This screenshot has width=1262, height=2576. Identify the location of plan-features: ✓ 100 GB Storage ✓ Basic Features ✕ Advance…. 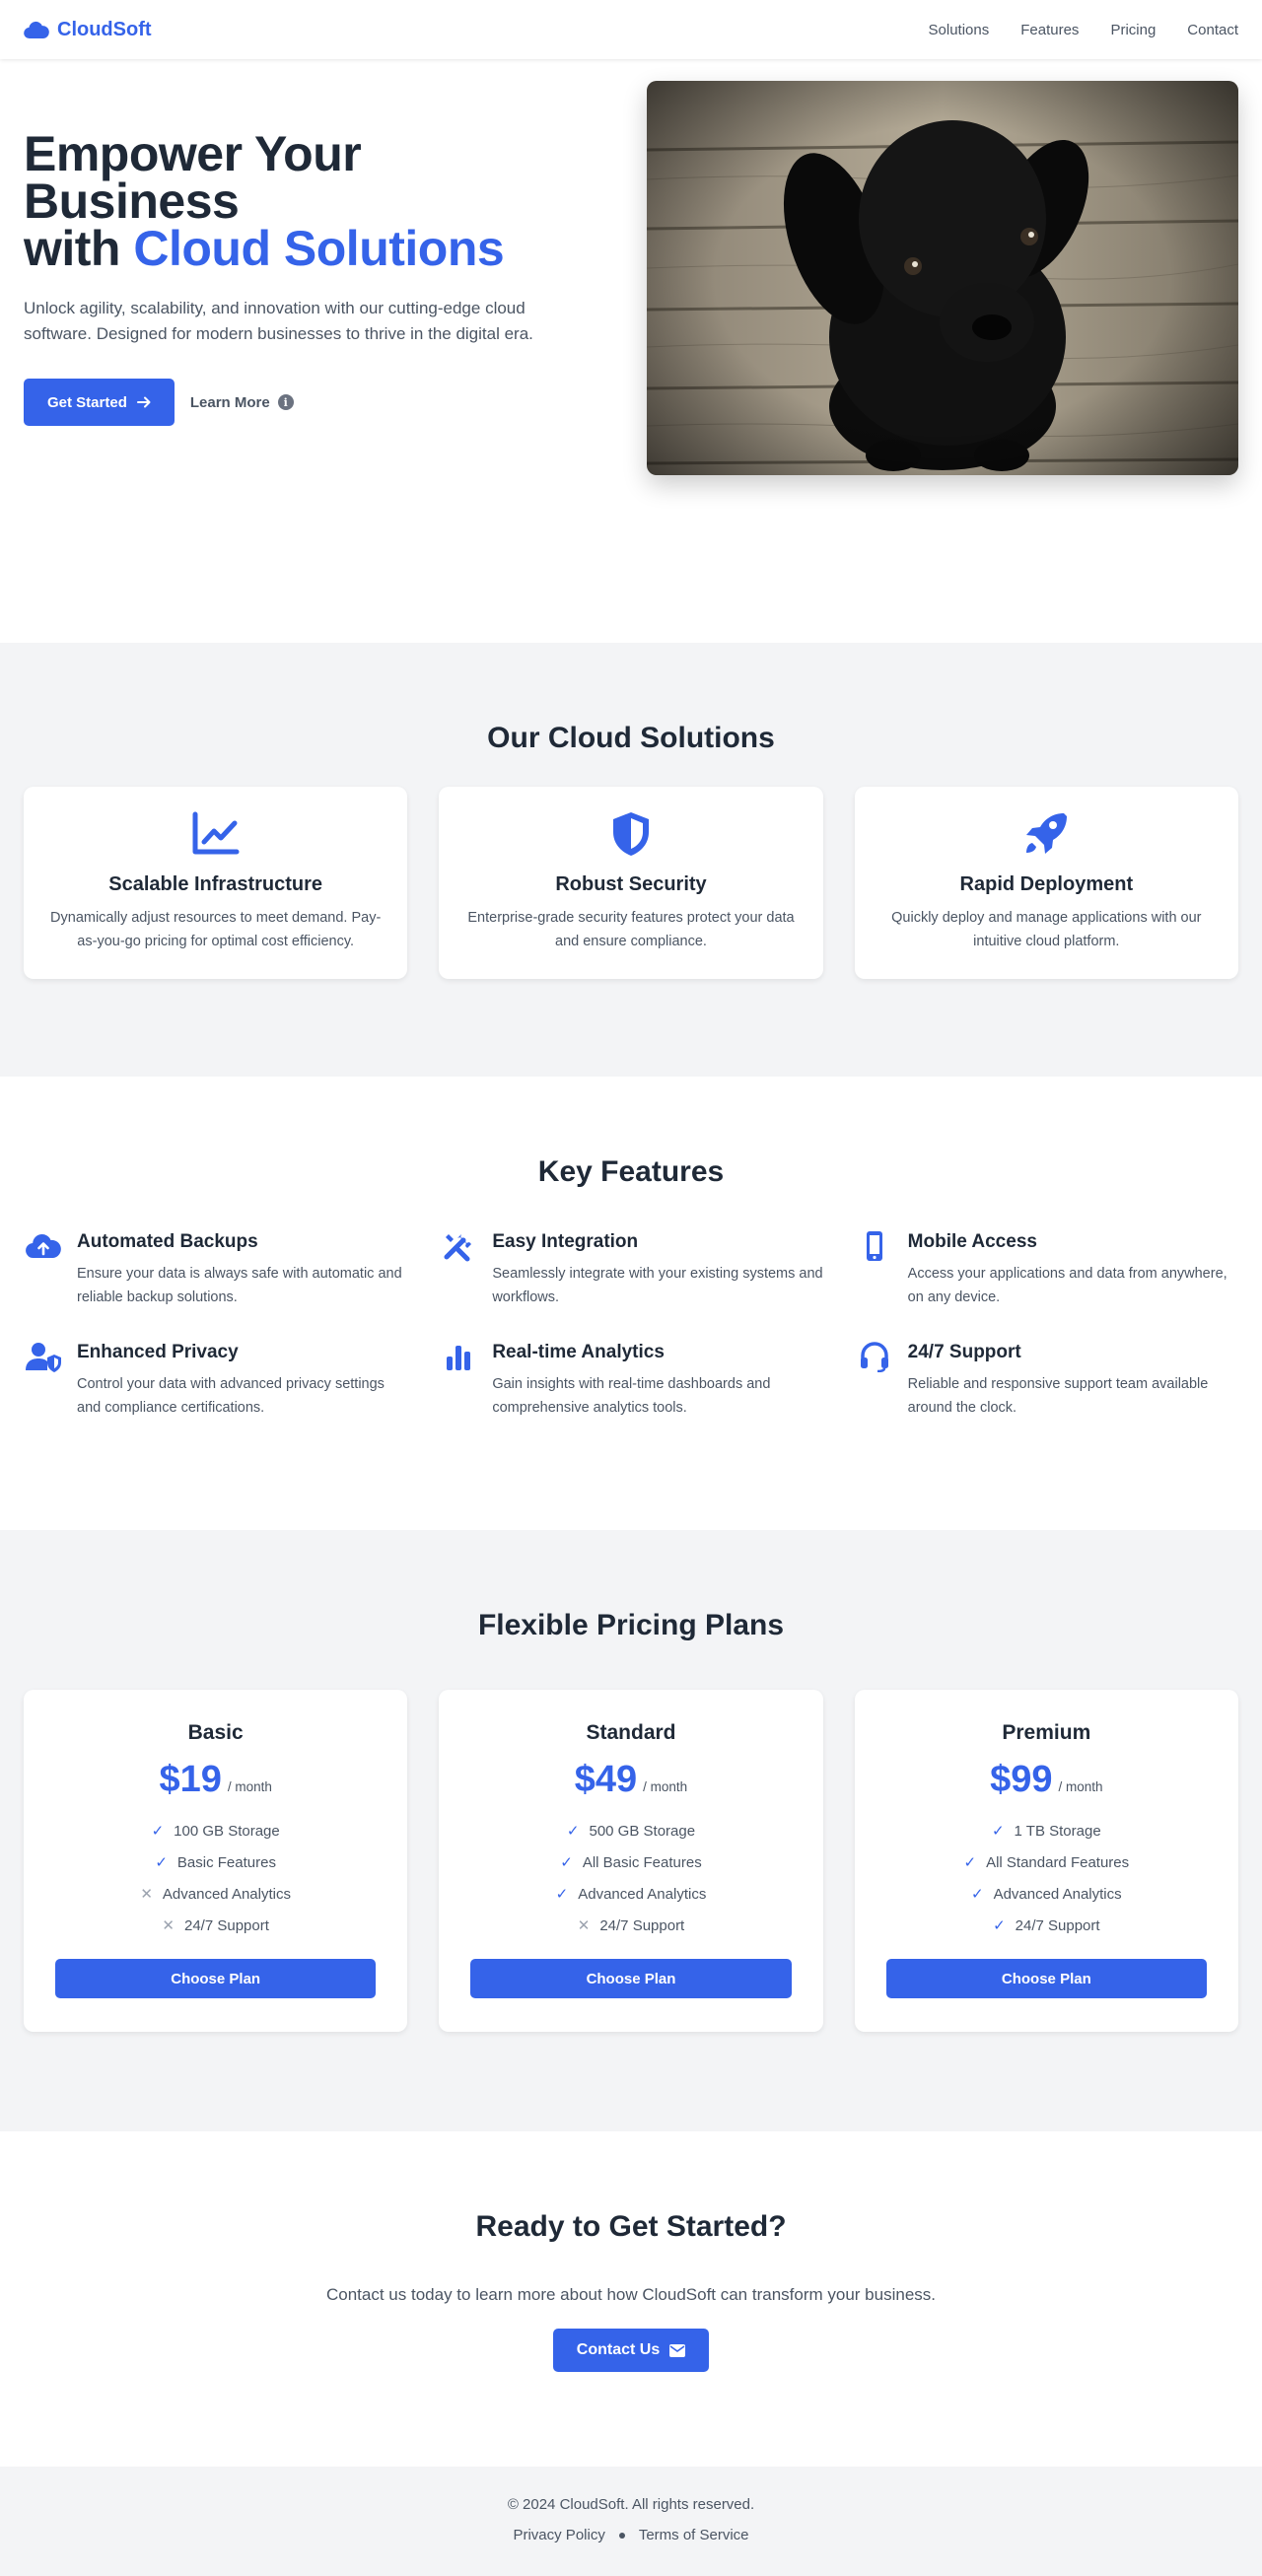
(216, 1878).